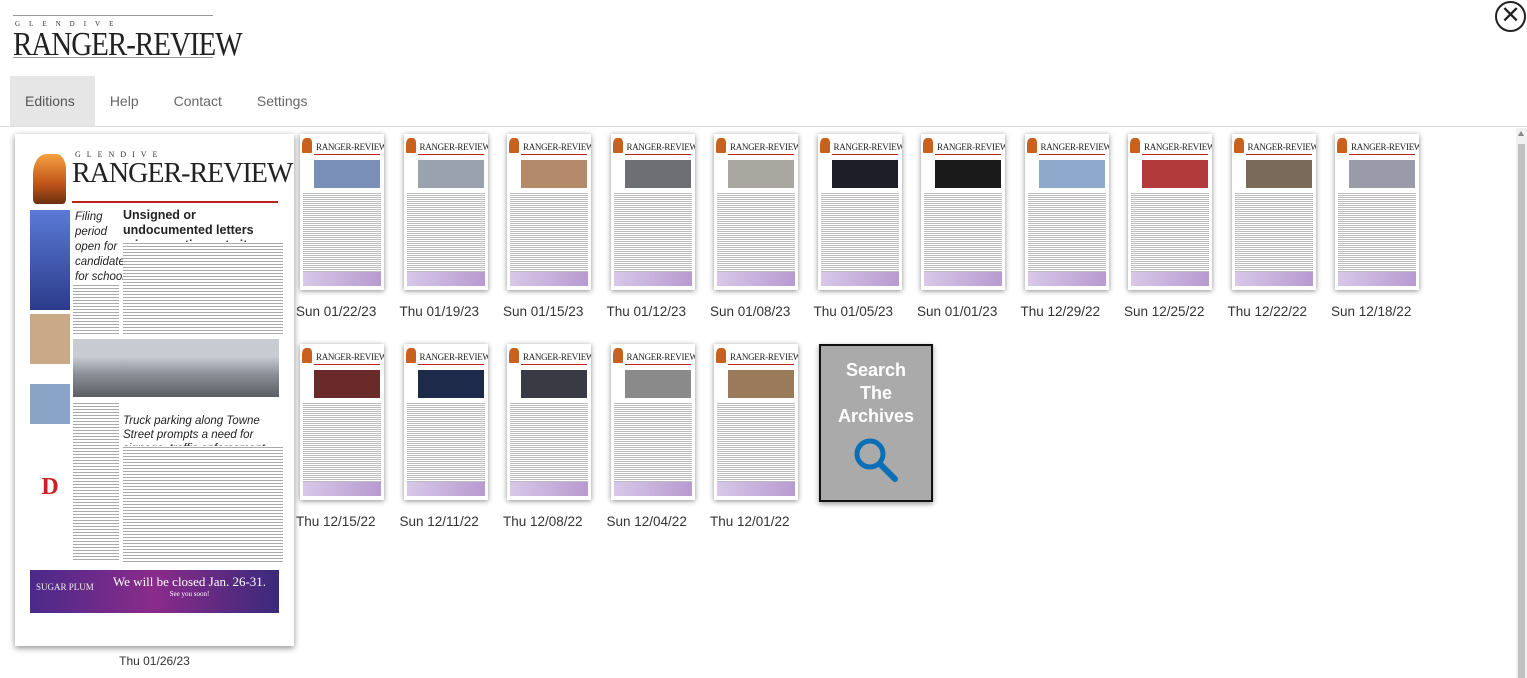 The image size is (1527, 678). I want to click on edition-thumbnail: RANGER-REVIEW Thu 12/29/22, so click(1067, 226).